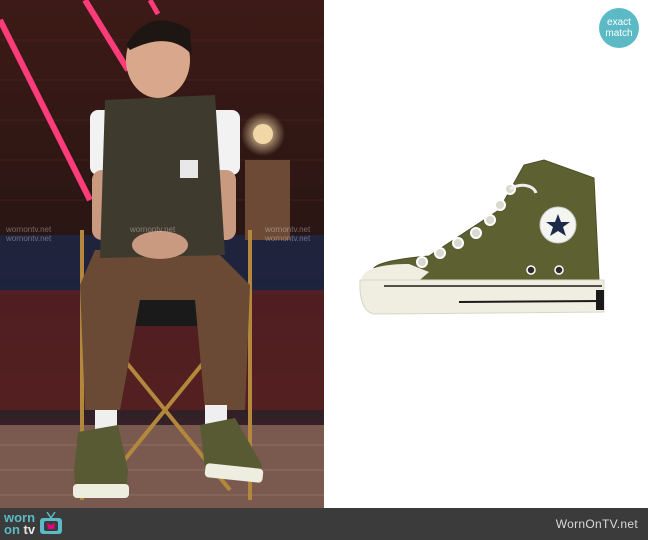 This screenshot has width=648, height=540. I want to click on logo-tv: tv, so click(29, 529).